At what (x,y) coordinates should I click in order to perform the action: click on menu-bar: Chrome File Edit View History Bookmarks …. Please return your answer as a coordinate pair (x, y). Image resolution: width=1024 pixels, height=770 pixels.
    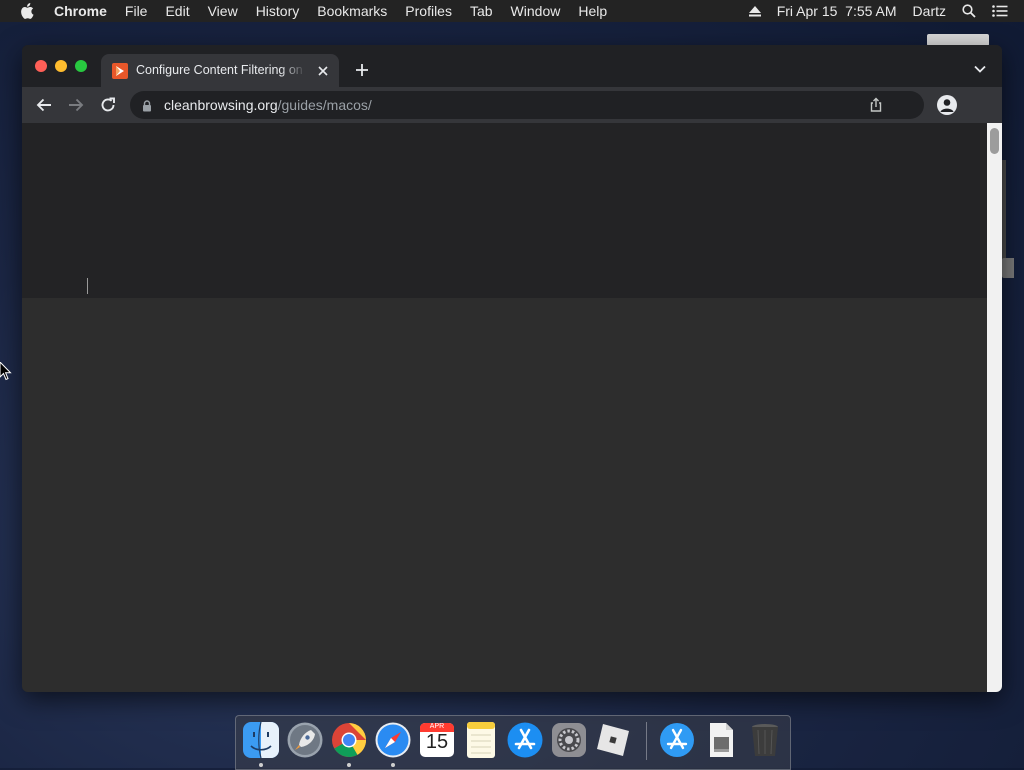
    Looking at the image, I should click on (512, 11).